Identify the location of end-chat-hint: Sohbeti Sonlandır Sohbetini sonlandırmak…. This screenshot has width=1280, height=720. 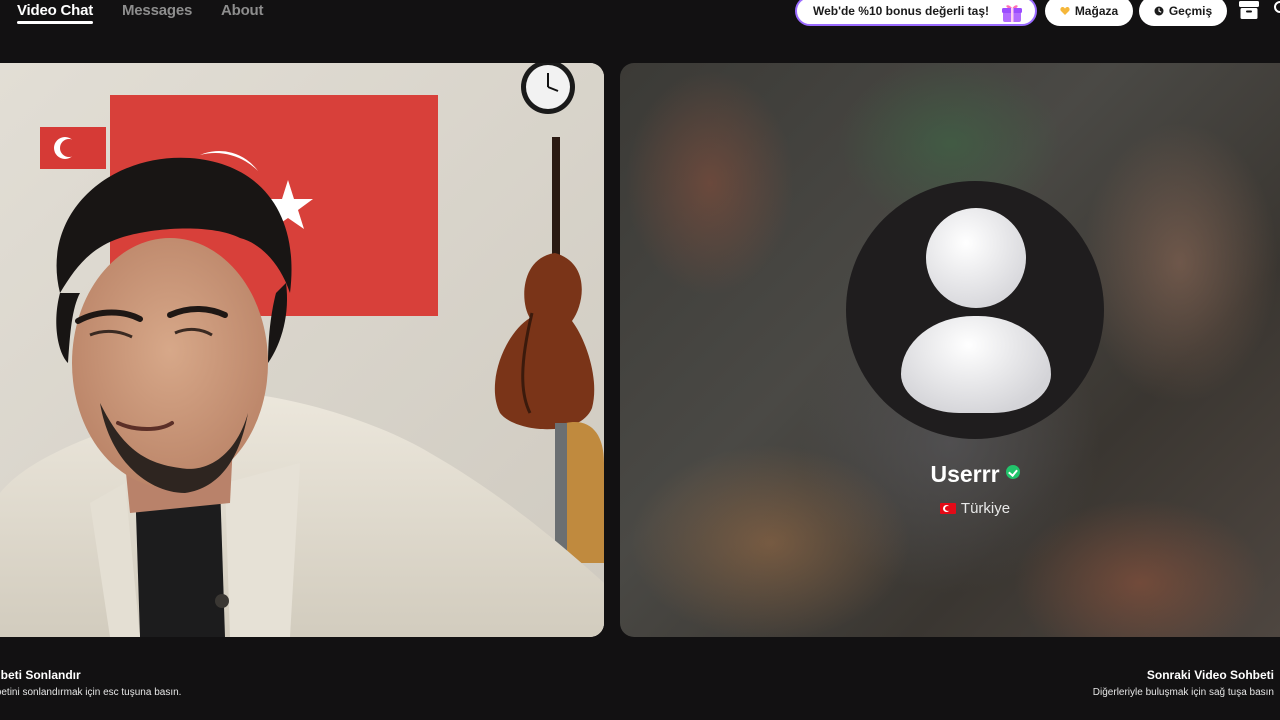
(90, 683).